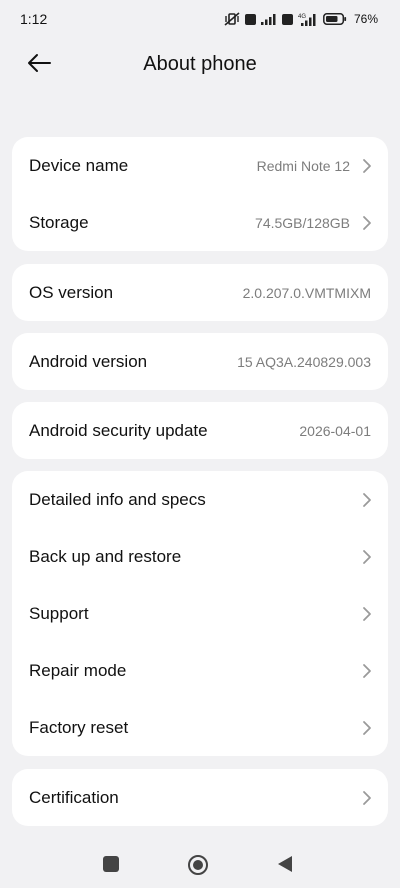 This screenshot has height=888, width=400. What do you see at coordinates (200, 727) in the screenshot?
I see `factory-reset-row: Factory reset` at bounding box center [200, 727].